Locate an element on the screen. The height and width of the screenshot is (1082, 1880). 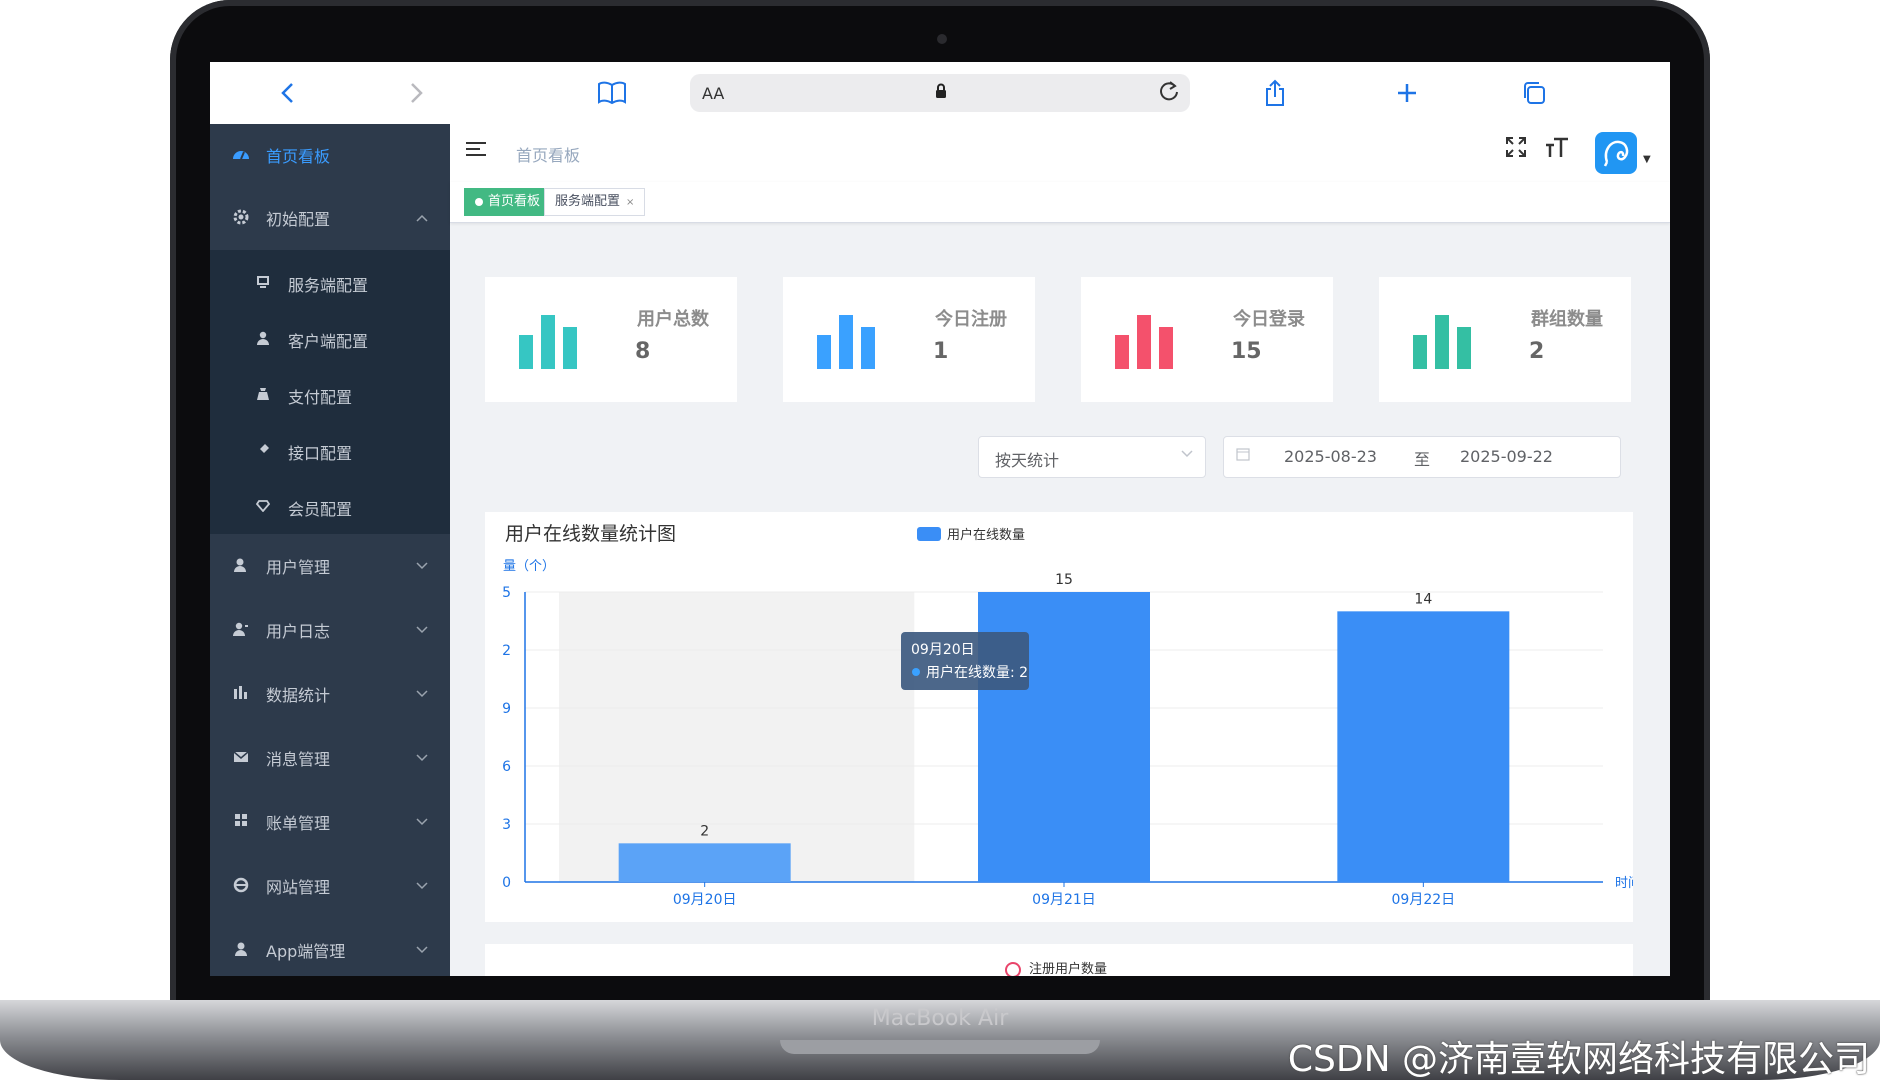
api-icon is located at coordinates (263, 452).